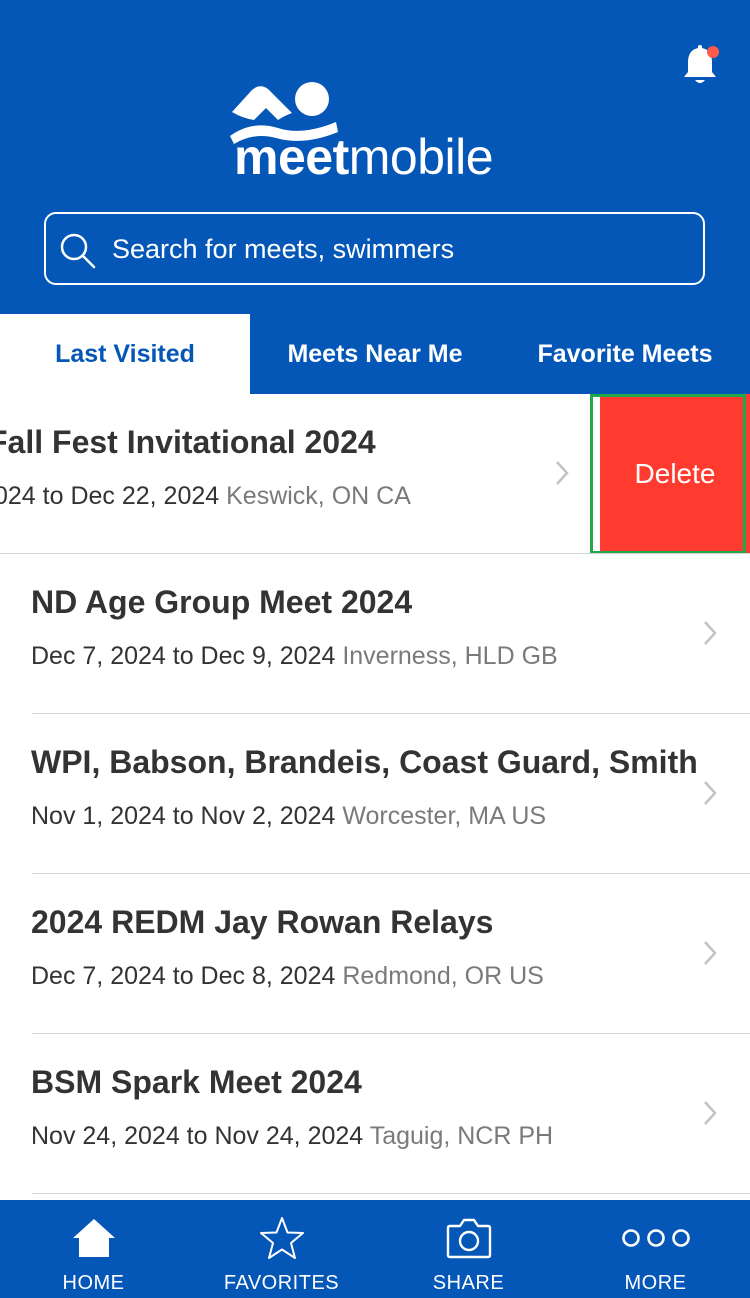 This screenshot has width=750, height=1298. What do you see at coordinates (318, 496) in the screenshot?
I see `meet-location: Keswick, ON CA` at bounding box center [318, 496].